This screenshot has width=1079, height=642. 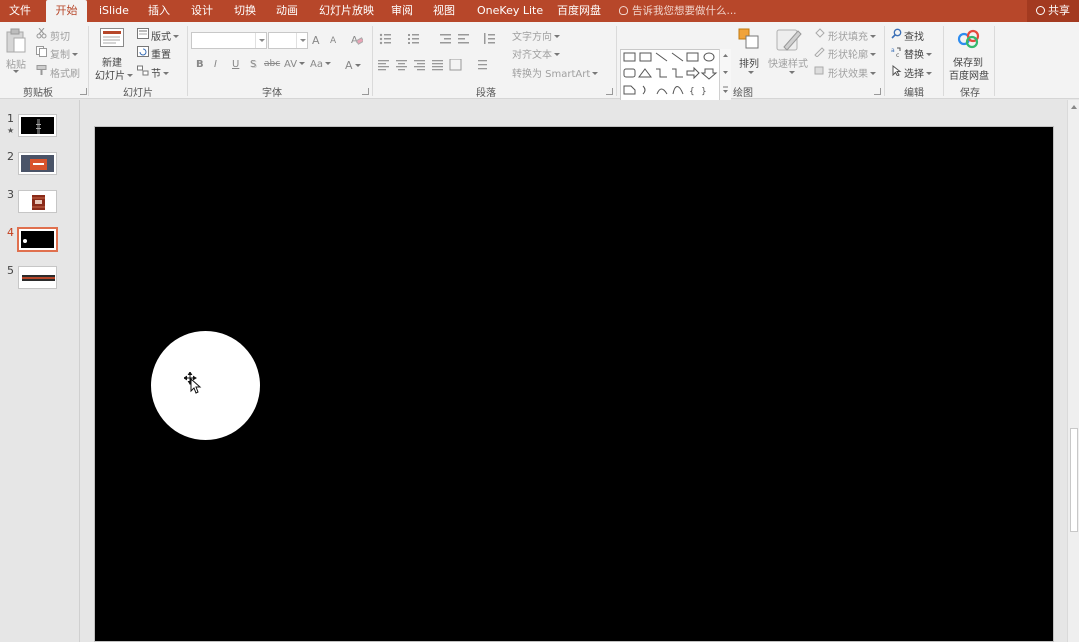 I want to click on paragraph-launcher-icon, so click(x=609, y=91).